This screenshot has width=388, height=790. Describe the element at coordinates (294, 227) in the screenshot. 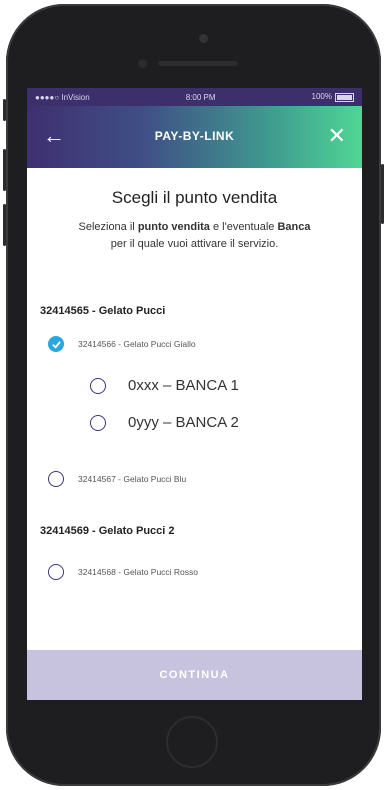

I see `subtitle-bold-banca: Banca` at that location.